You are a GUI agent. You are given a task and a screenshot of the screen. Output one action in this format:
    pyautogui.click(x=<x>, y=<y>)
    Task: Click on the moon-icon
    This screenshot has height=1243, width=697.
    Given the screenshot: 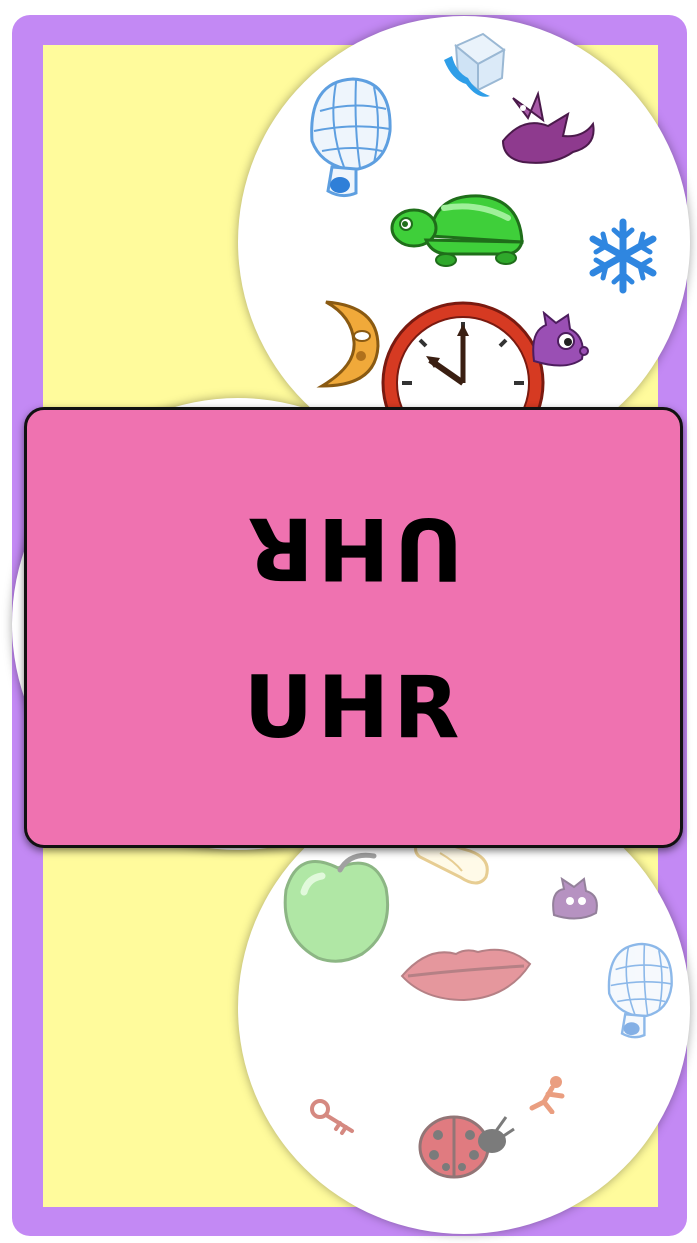 What is the action you would take?
    pyautogui.click(x=346, y=343)
    